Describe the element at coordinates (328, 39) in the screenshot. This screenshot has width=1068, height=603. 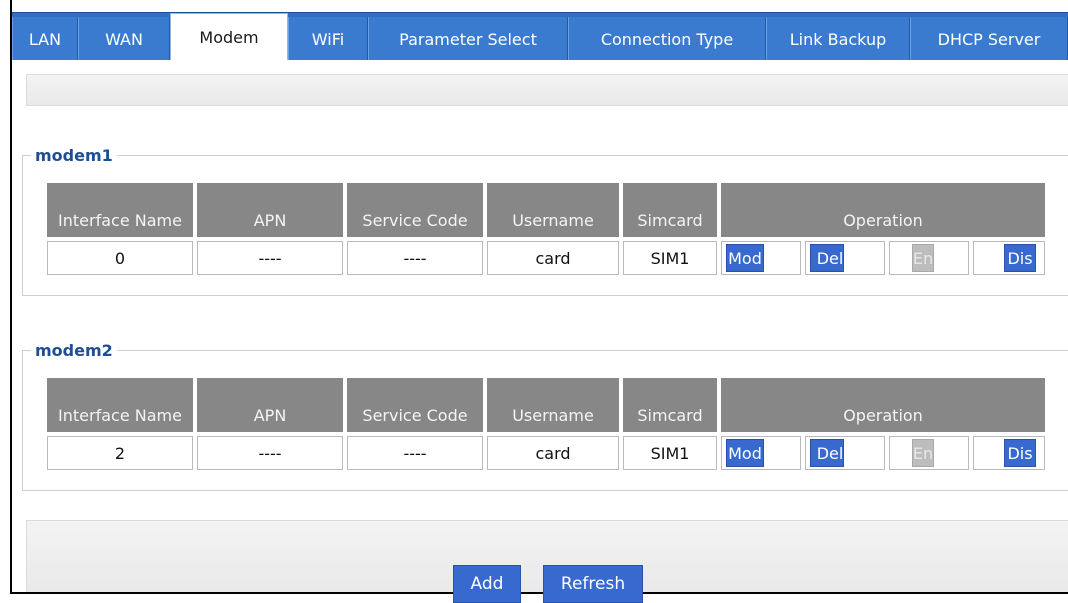
I see `tab-wifi: WiFi` at that location.